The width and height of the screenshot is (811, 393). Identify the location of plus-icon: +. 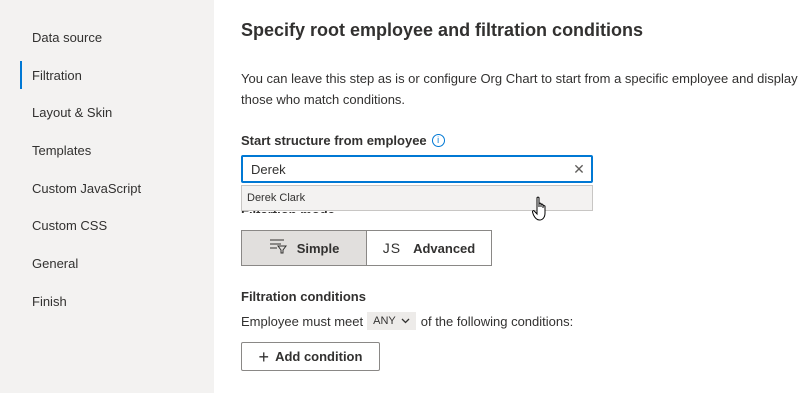
(264, 356).